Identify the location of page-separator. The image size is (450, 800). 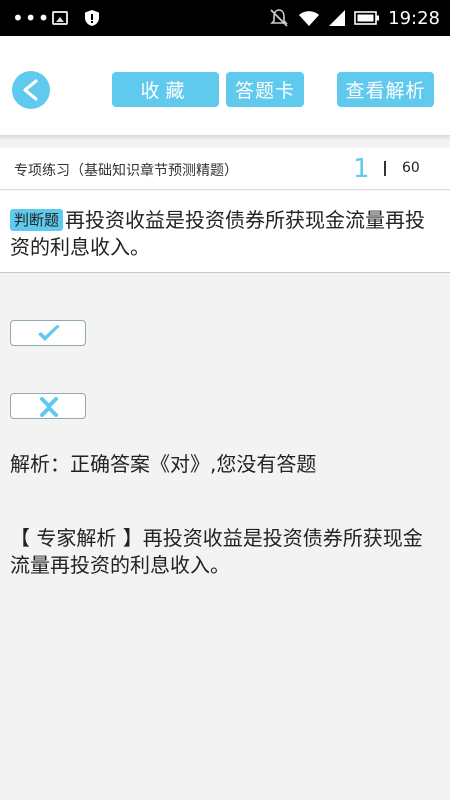
(385, 168).